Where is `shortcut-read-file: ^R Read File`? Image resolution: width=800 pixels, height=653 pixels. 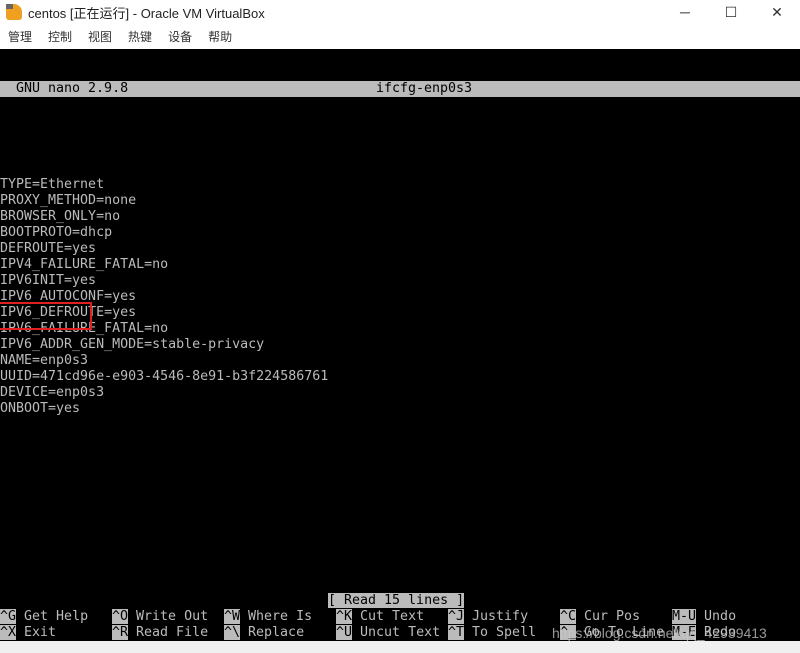 shortcut-read-file: ^R Read File is located at coordinates (160, 633).